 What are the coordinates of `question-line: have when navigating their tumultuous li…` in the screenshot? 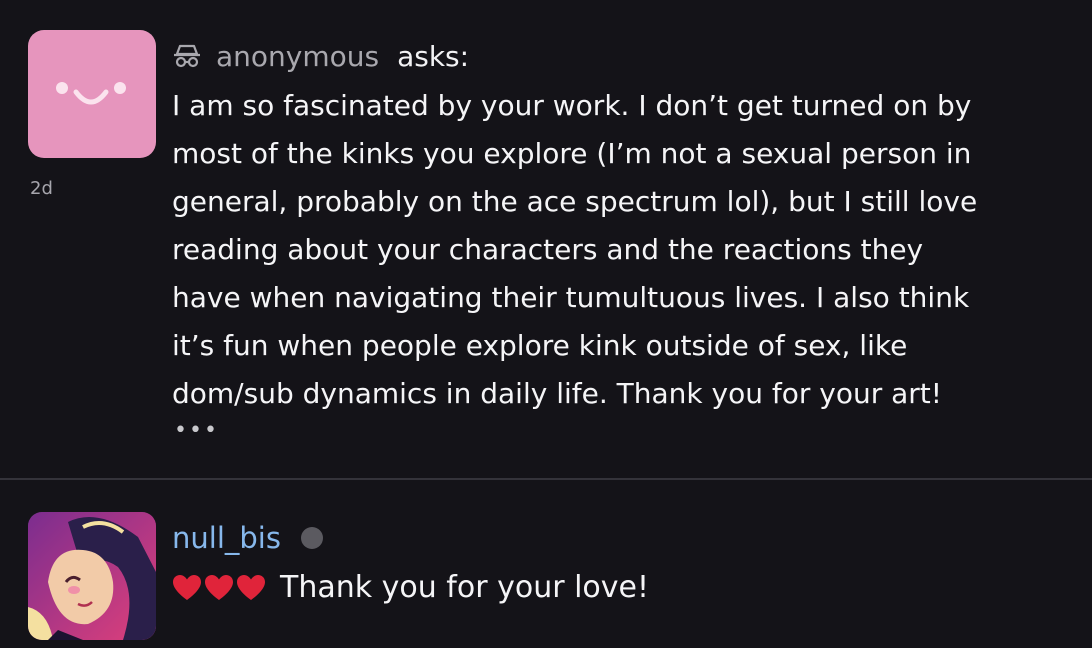 It's located at (571, 297).